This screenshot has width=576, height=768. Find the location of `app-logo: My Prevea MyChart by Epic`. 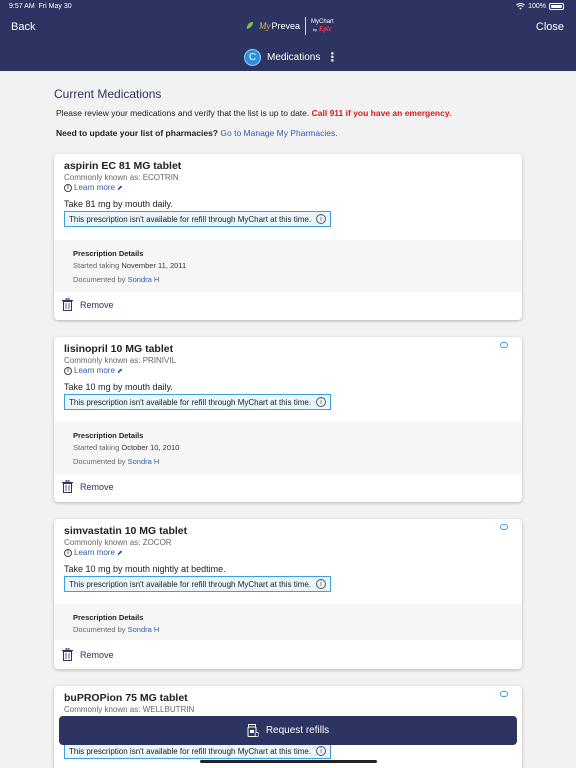

app-logo: My Prevea MyChart by Epic is located at coordinates (289, 26).